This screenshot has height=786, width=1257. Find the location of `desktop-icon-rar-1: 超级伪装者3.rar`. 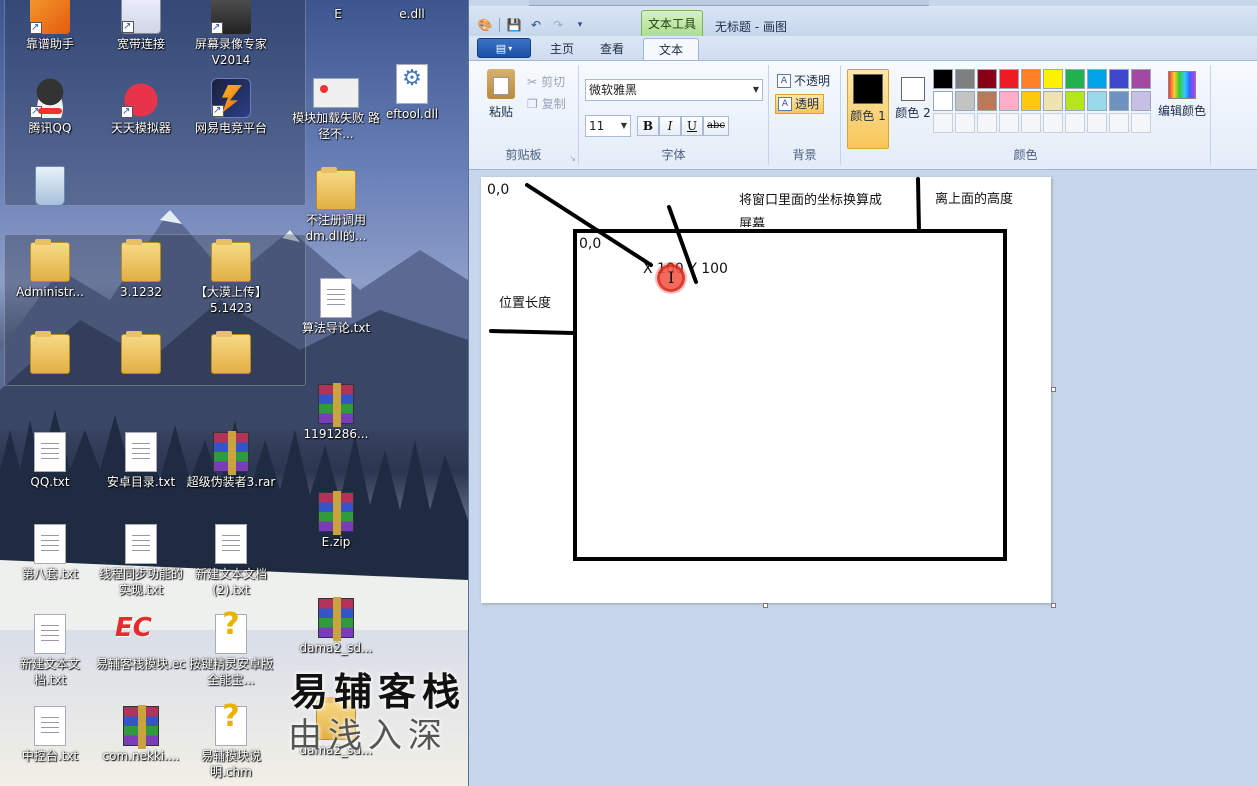

desktop-icon-rar-1: 超级伪装者3.rar is located at coordinates (231, 460).